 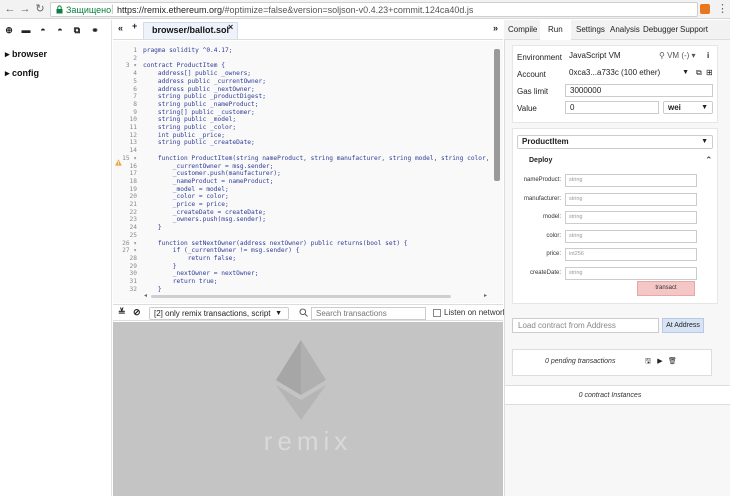 What do you see at coordinates (189, 120) in the screenshot?
I see `code-line: string public _model;` at bounding box center [189, 120].